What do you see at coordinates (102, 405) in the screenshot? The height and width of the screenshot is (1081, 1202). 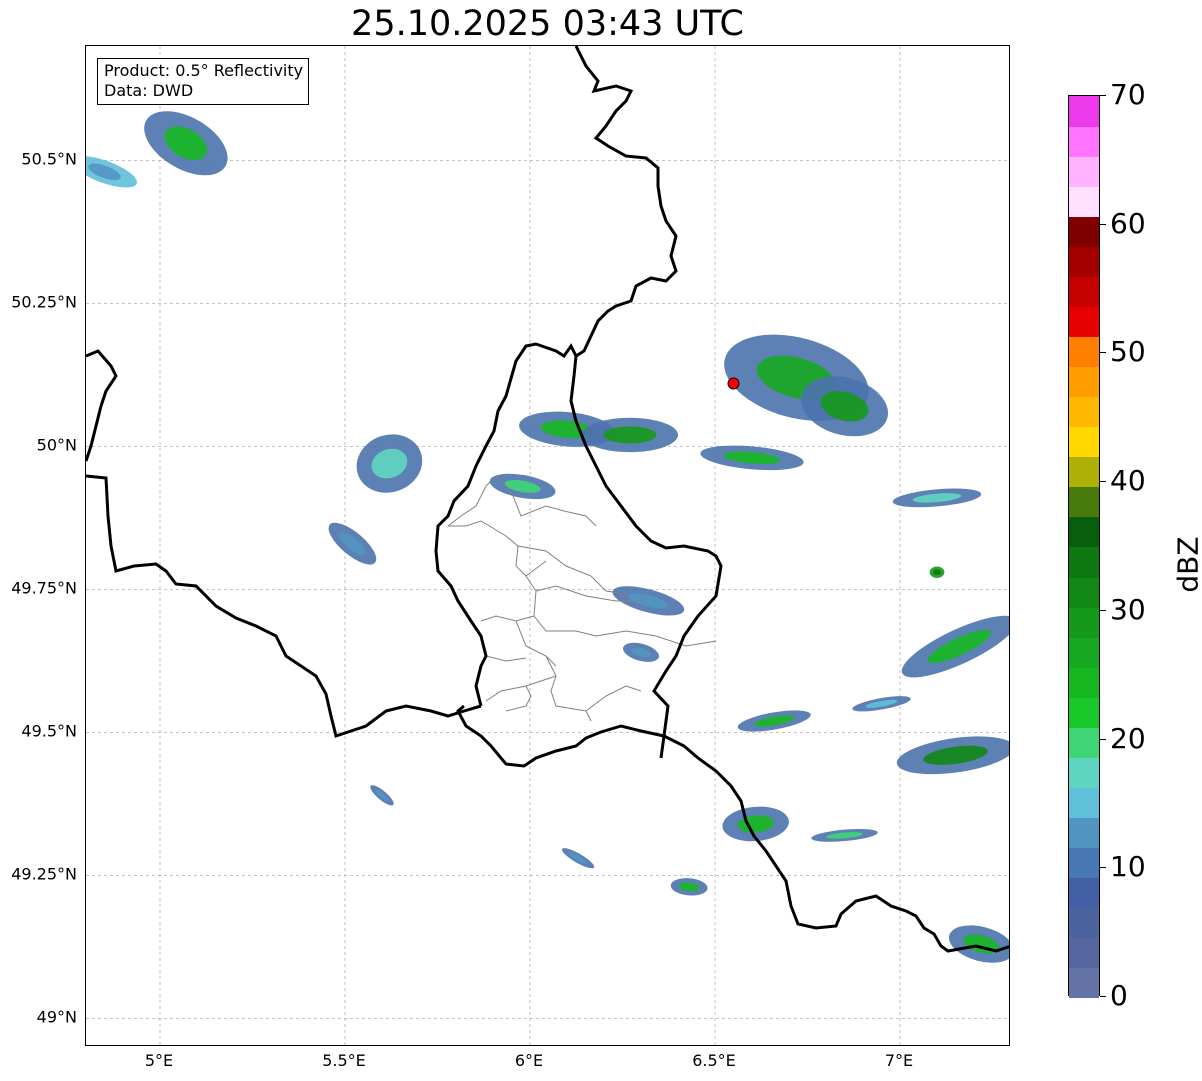 I see `border-belgium-north` at bounding box center [102, 405].